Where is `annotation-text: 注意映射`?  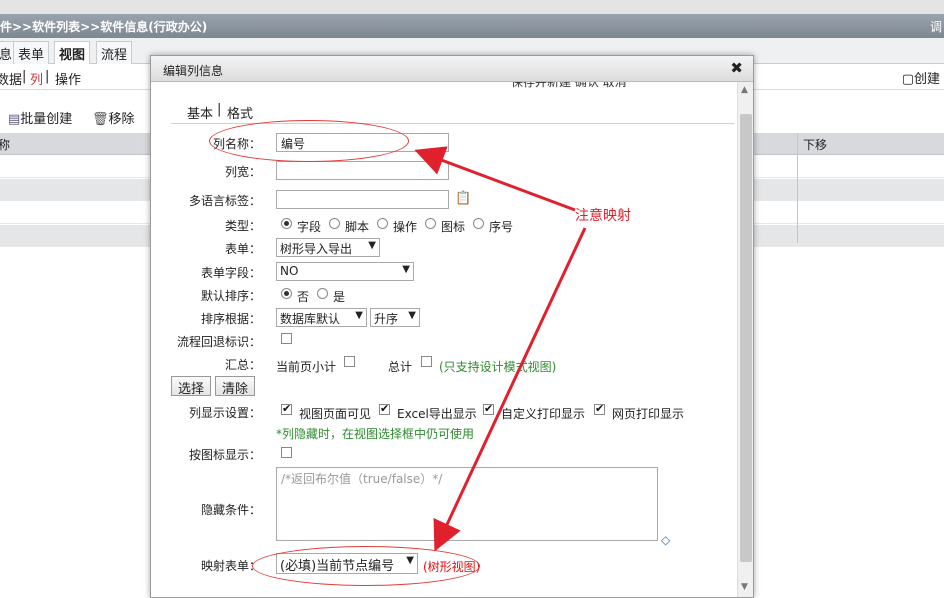 annotation-text: 注意映射 is located at coordinates (603, 216).